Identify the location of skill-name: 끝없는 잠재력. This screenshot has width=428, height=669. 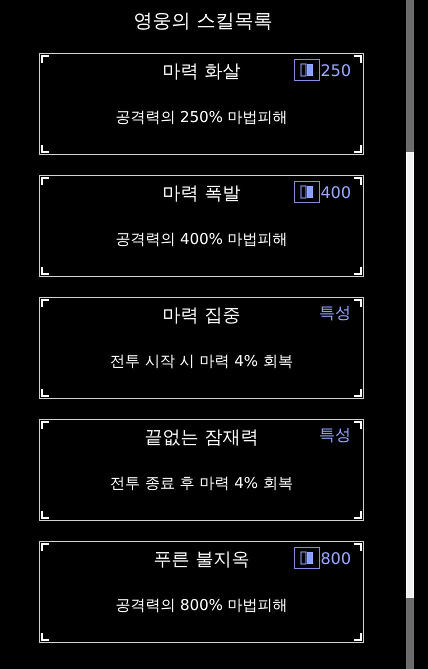
(201, 437).